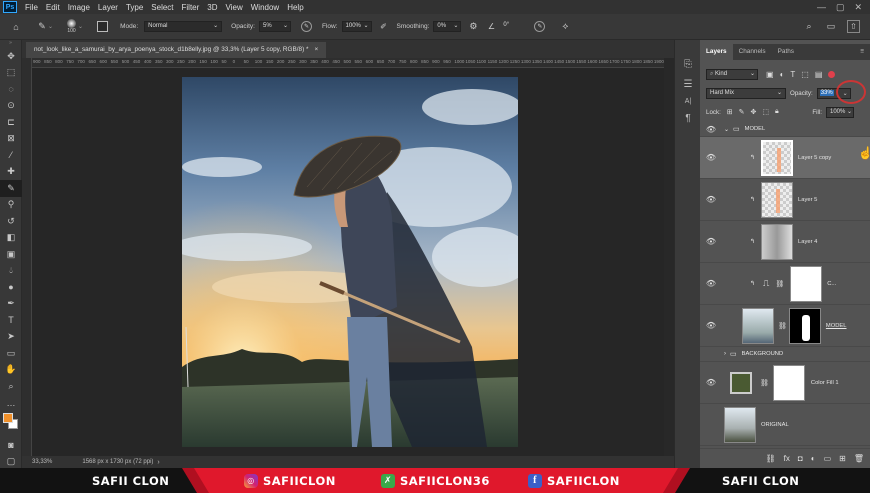  Describe the element at coordinates (11, 205) in the screenshot. I see `clone-stamp-tool-icon: ⚲` at that location.